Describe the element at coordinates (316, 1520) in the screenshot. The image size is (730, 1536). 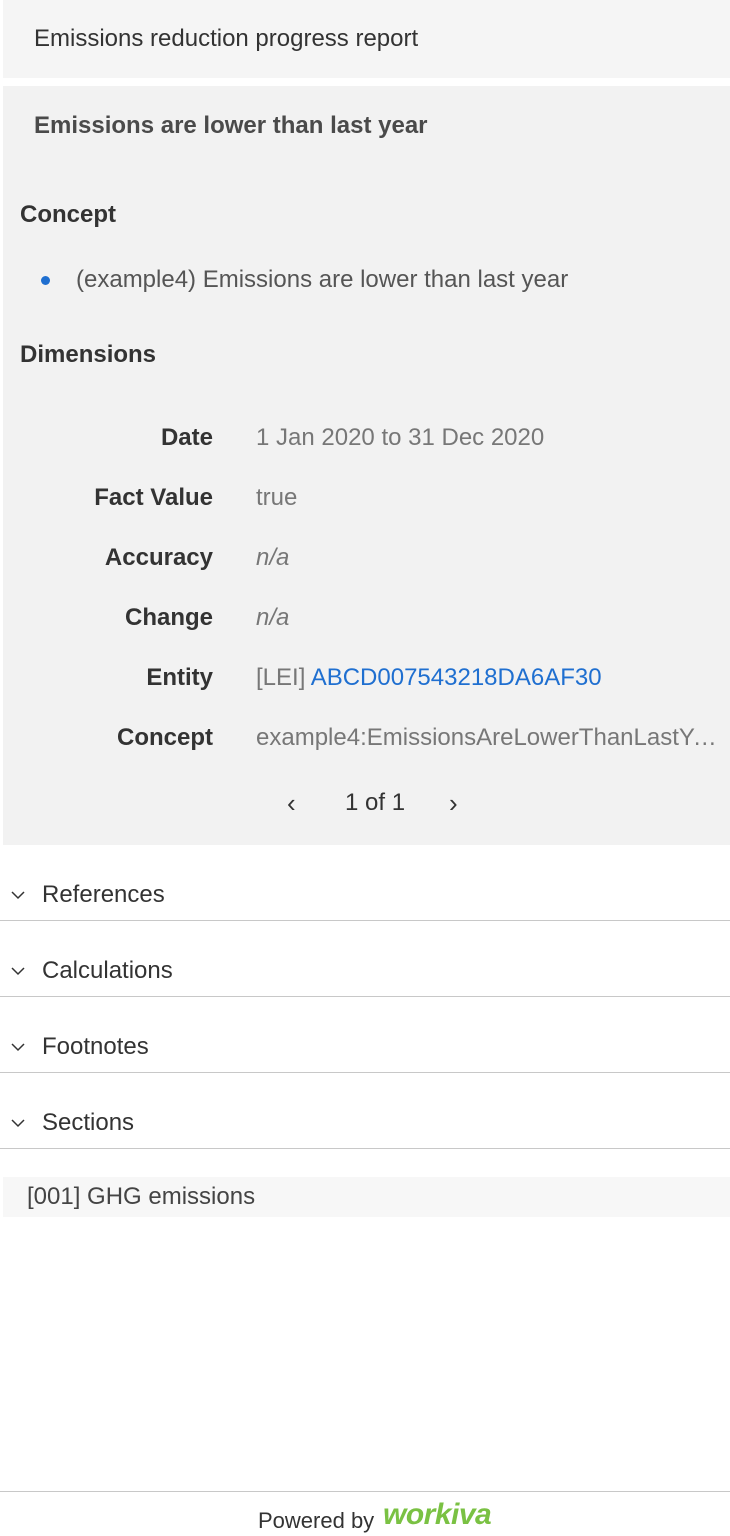
I see `powered-by-text: Powered by` at that location.